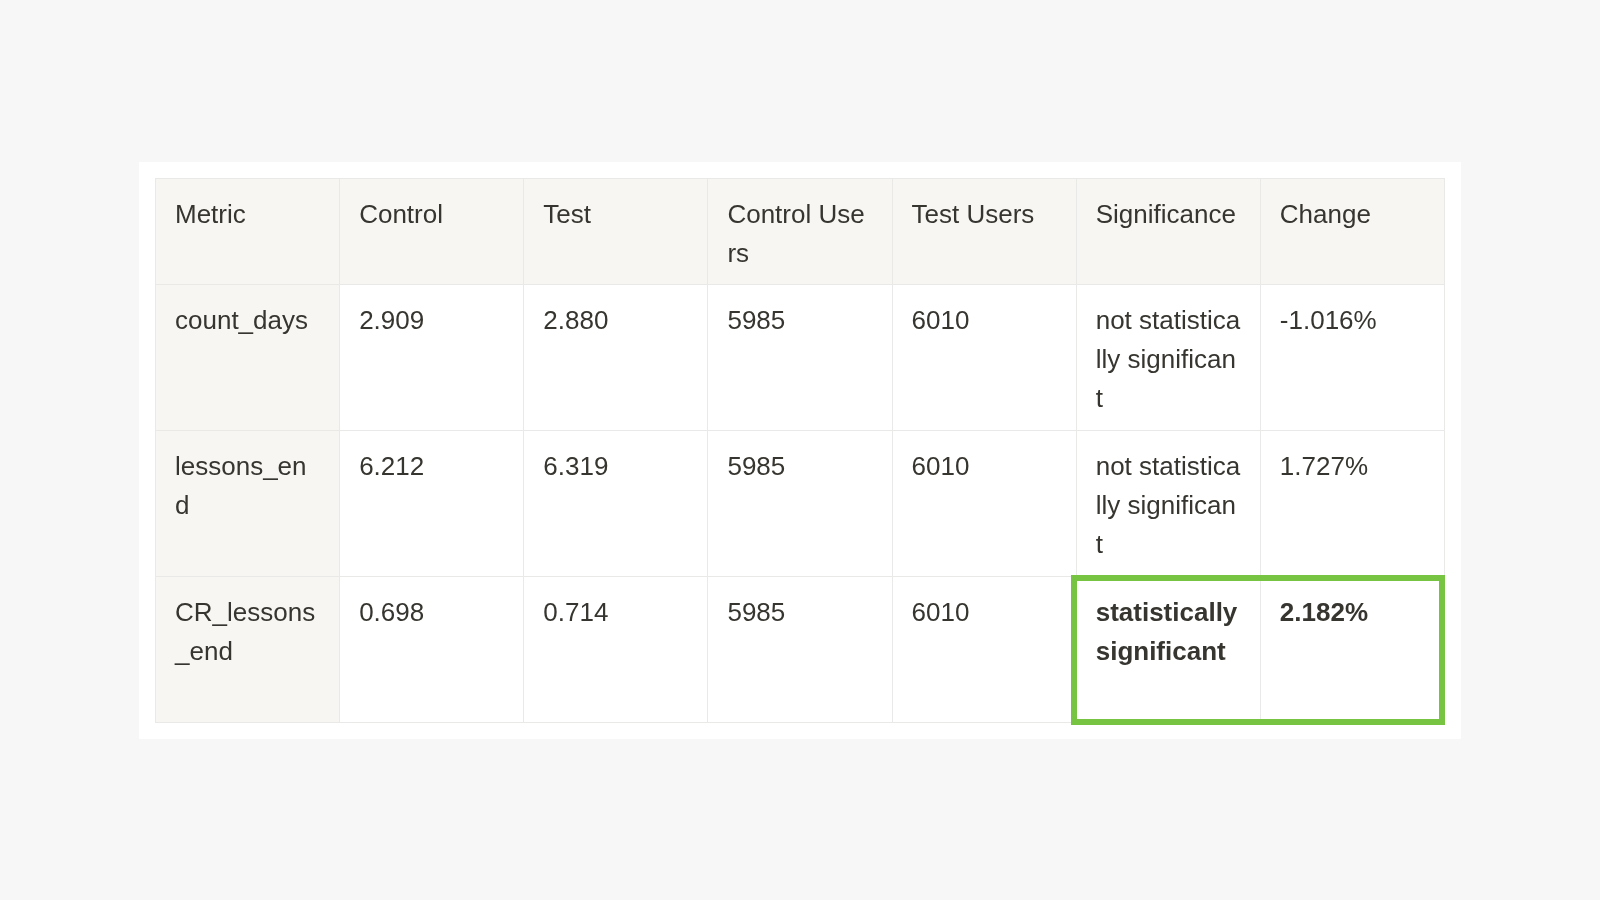 The width and height of the screenshot is (1600, 900). What do you see at coordinates (248, 504) in the screenshot?
I see `table-cell: lessons_end` at bounding box center [248, 504].